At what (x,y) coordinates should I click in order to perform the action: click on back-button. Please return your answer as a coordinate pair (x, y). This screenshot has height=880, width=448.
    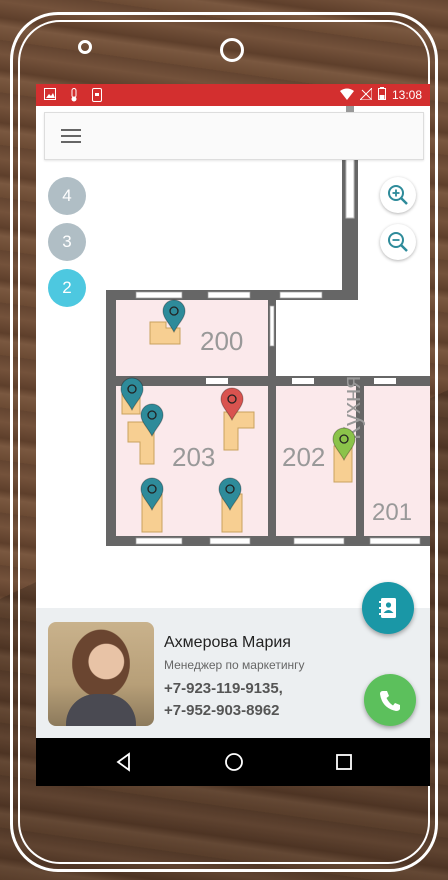
    Looking at the image, I should click on (124, 762).